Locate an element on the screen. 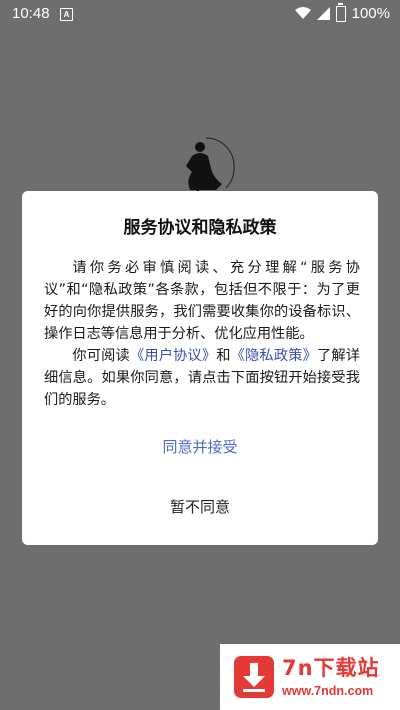 The width and height of the screenshot is (400, 710). signal-icon is located at coordinates (323, 13).